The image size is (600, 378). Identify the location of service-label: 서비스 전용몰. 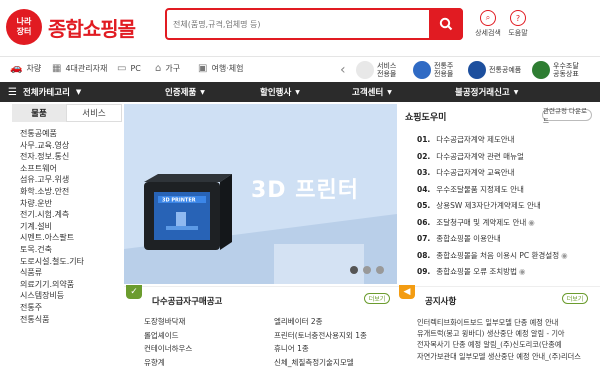
(387, 70).